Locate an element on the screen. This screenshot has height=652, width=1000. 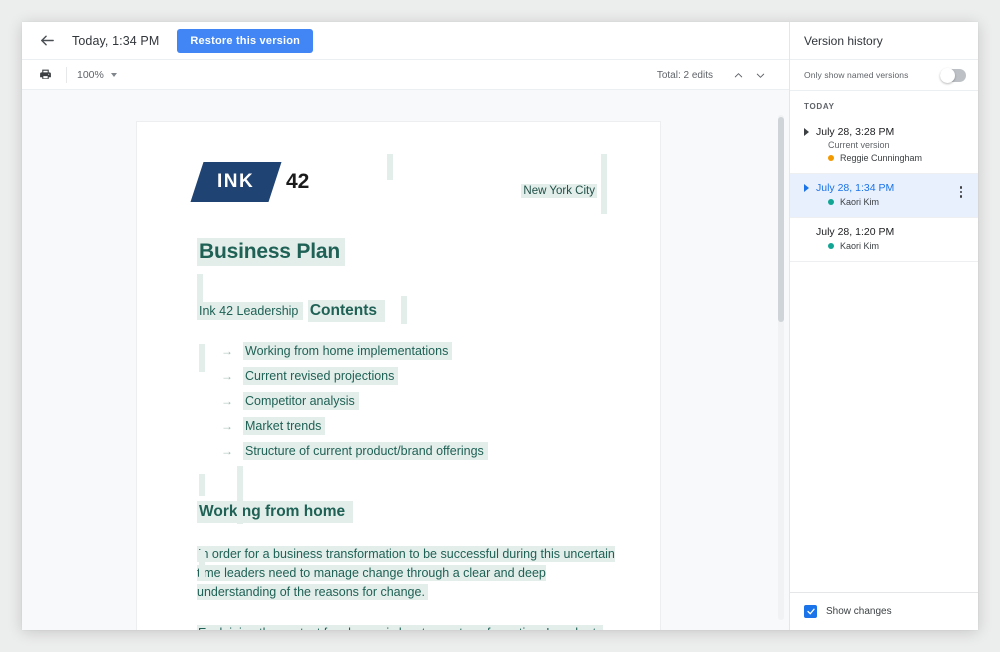
list-item: → Working from home implementations is located at coordinates (421, 351).